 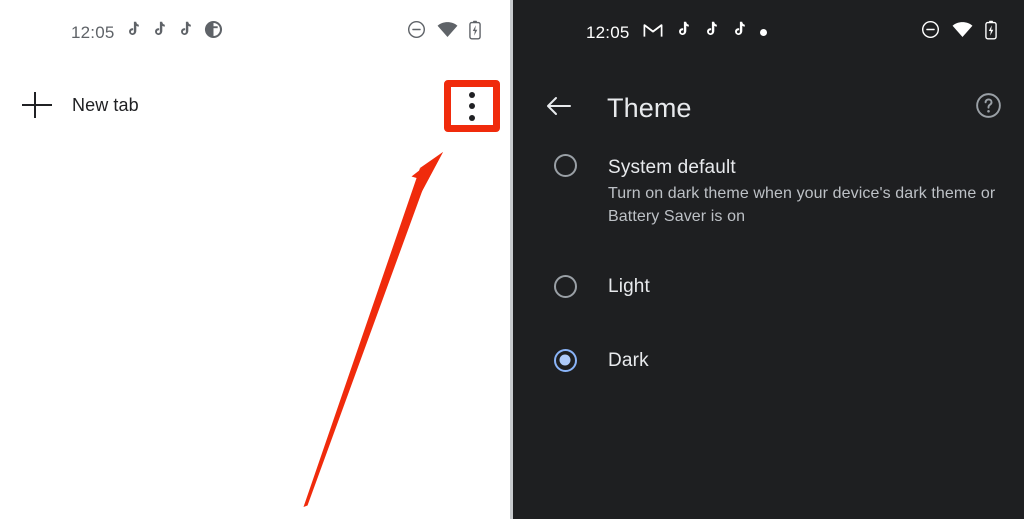 I want to click on new-tab-button: New tab, so click(x=79, y=105).